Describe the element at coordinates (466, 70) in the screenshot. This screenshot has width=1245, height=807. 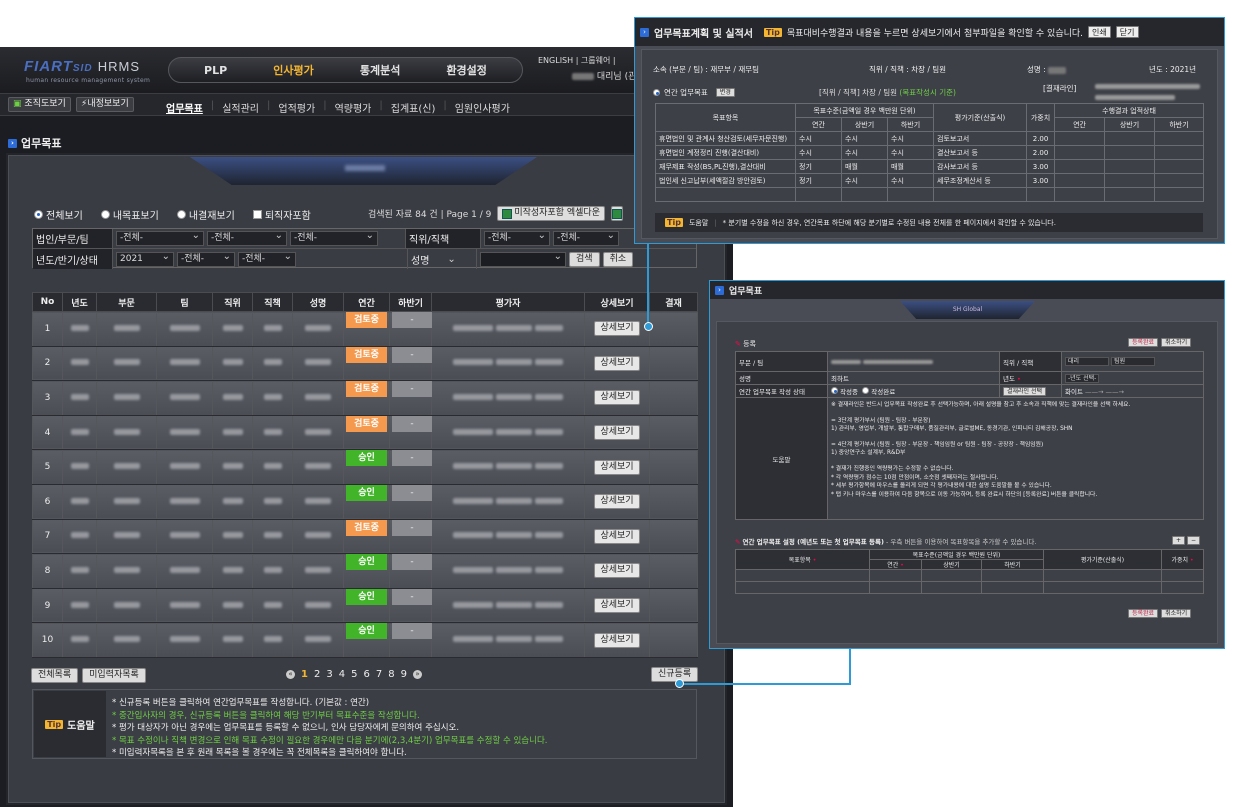
I see `tab-settings: 환경설정` at that location.